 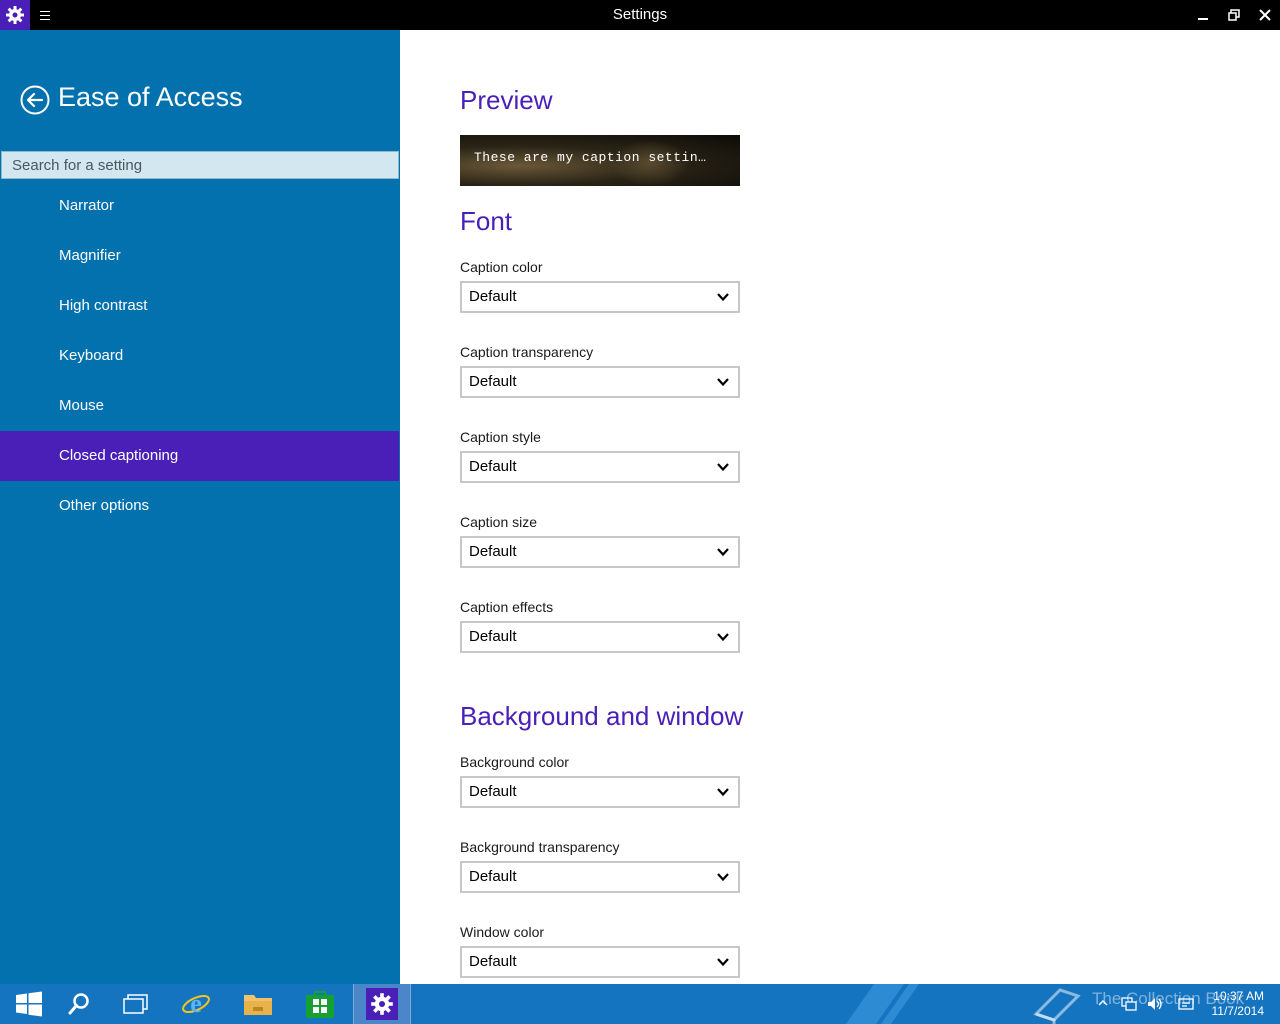 What do you see at coordinates (499, 522) in the screenshot?
I see `caption-size-label: Caption size` at bounding box center [499, 522].